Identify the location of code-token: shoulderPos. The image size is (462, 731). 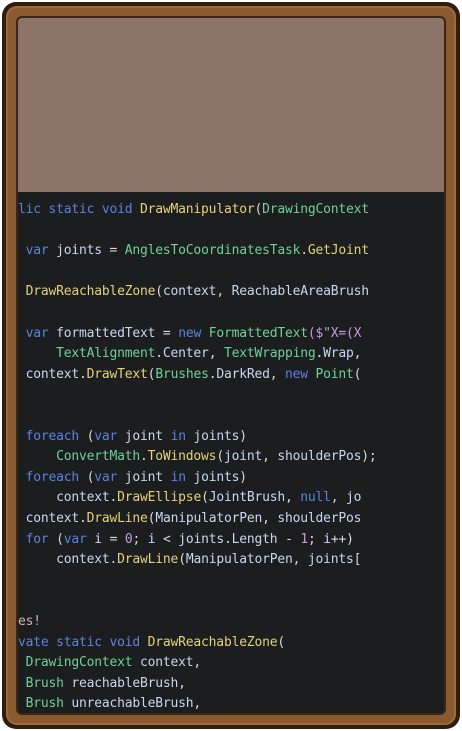
(319, 456).